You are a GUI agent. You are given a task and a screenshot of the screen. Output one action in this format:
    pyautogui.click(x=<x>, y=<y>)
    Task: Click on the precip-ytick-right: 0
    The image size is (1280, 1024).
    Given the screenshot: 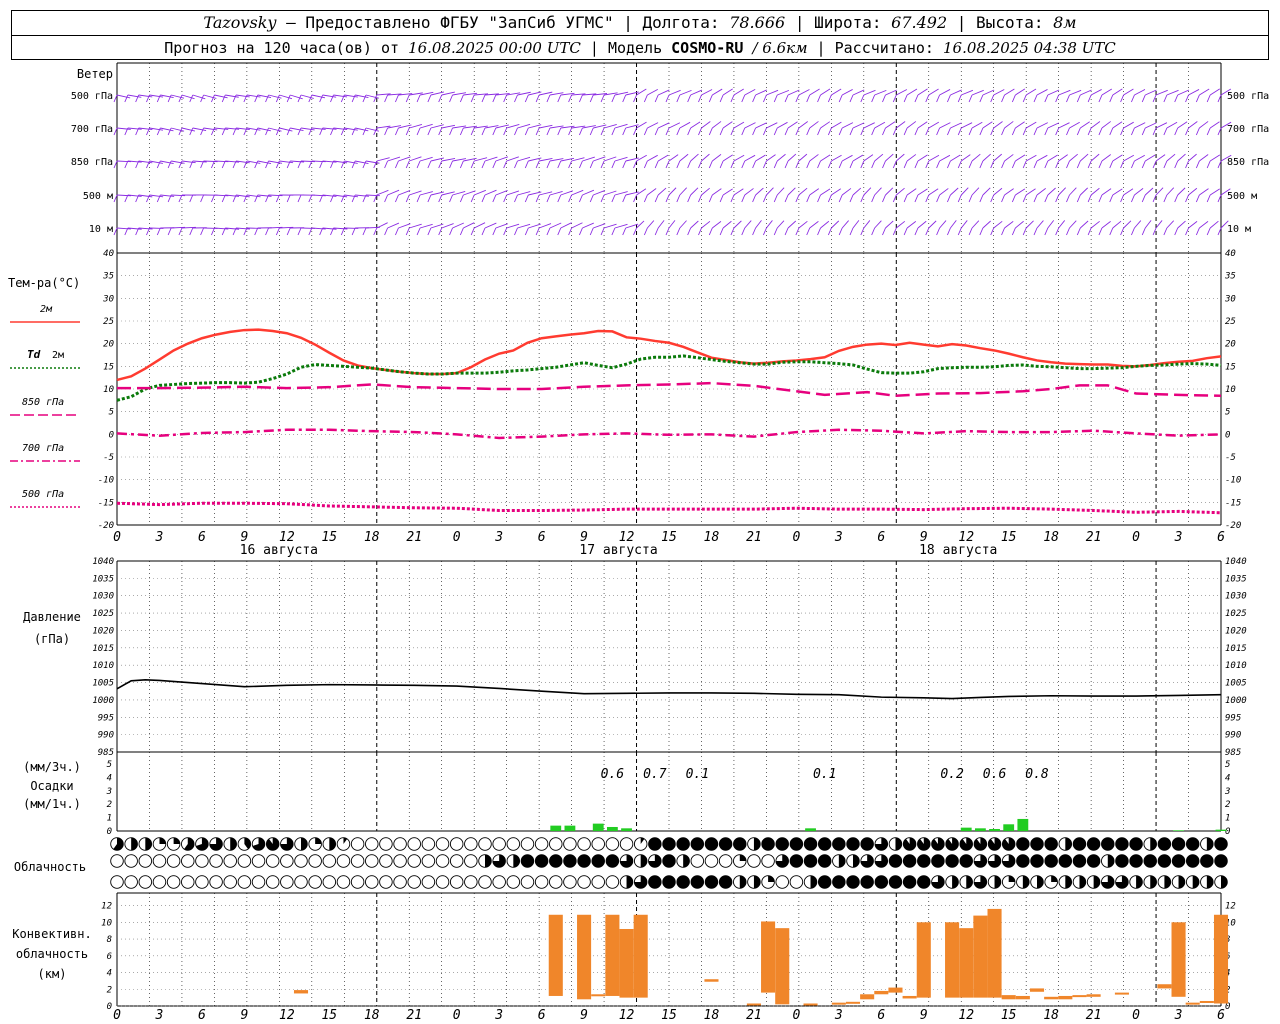 What is the action you would take?
    pyautogui.click(x=1227, y=832)
    